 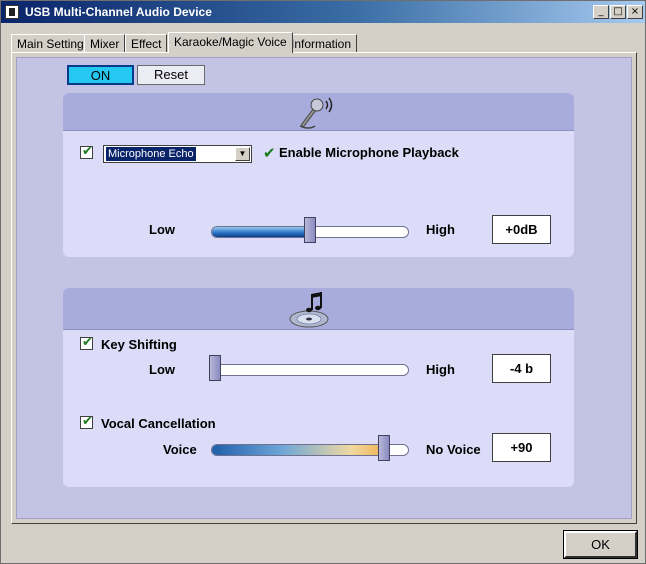 What do you see at coordinates (635, 12) in the screenshot?
I see `close-button: ×` at bounding box center [635, 12].